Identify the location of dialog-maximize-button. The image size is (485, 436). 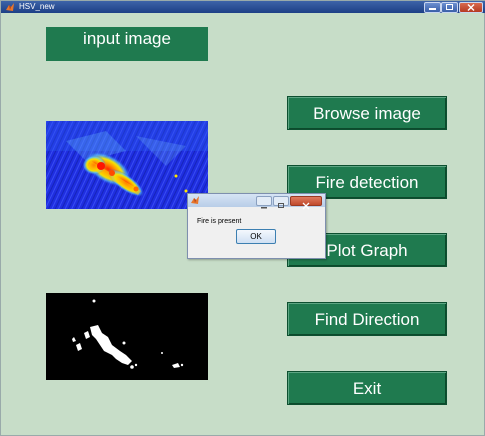
(281, 202).